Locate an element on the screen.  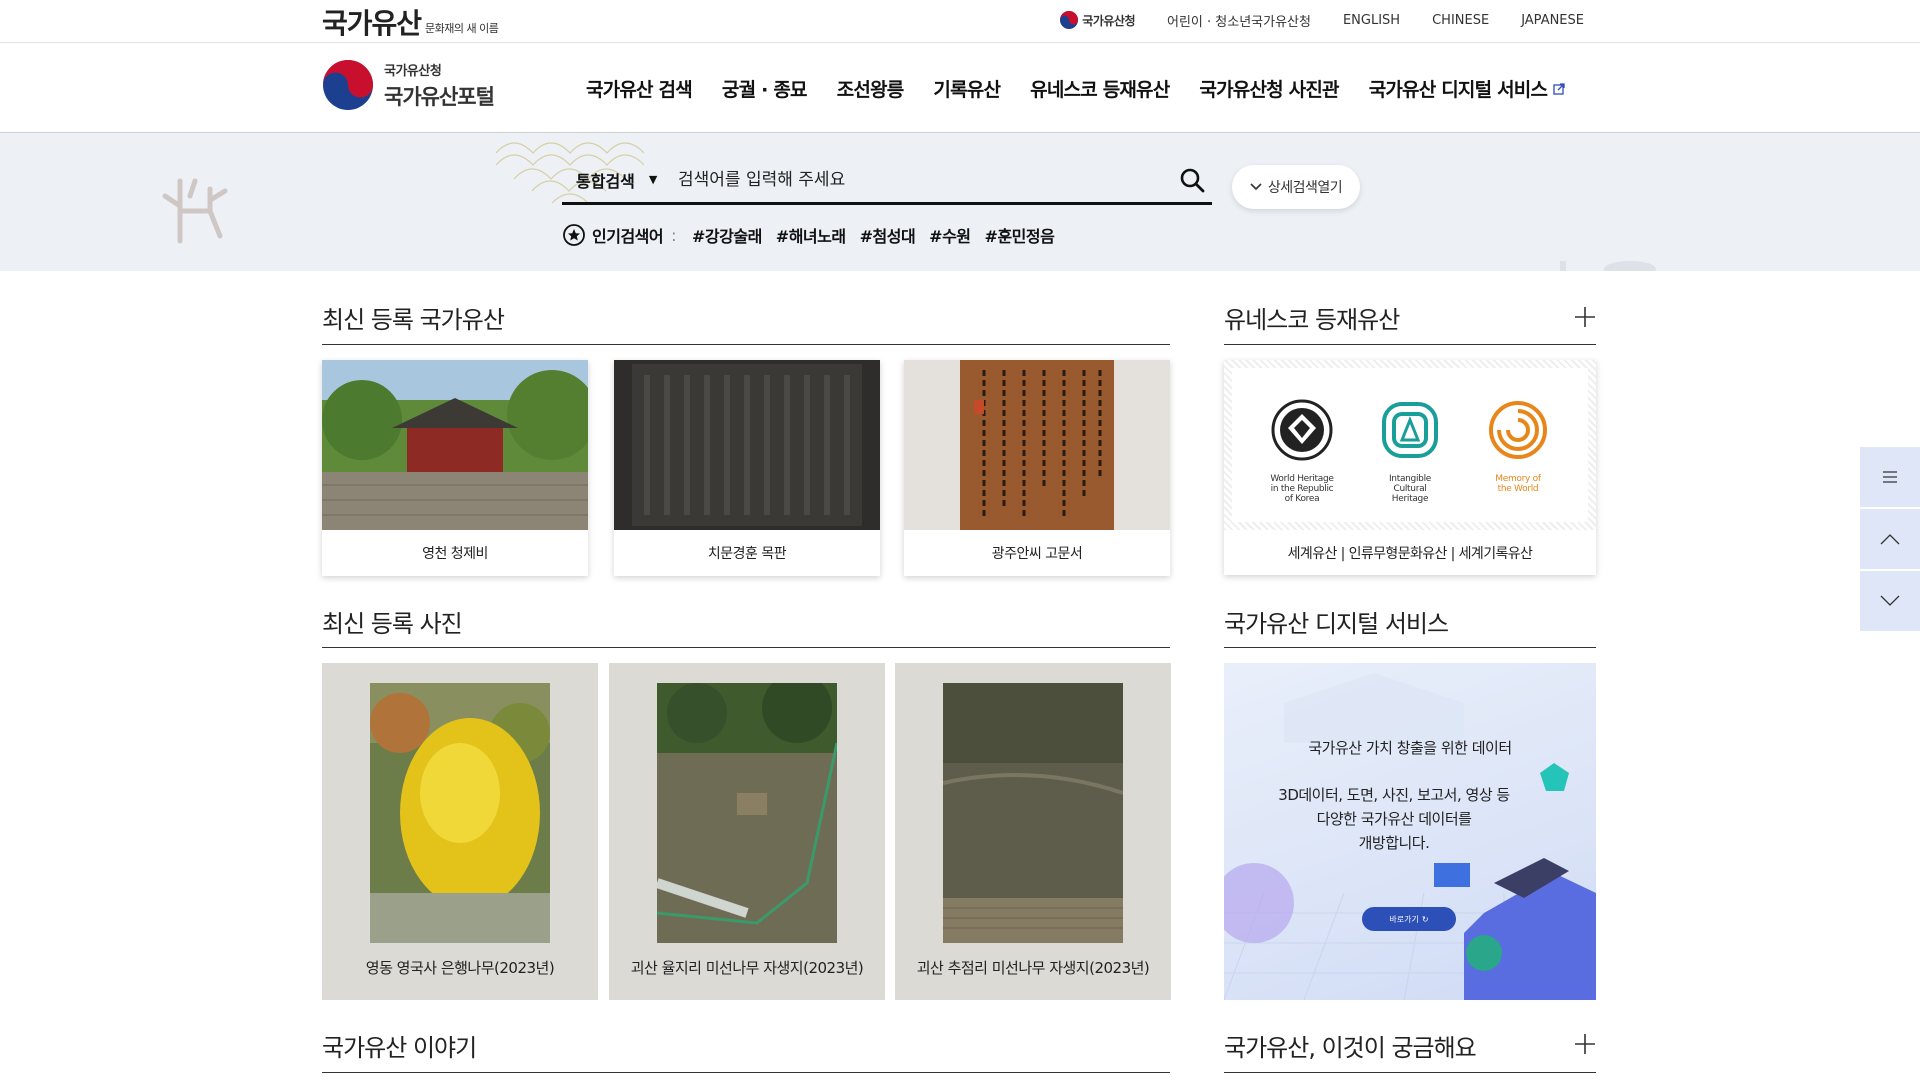
photo-caption: 괴산 추점리 미선나무 자생지(2023년) is located at coordinates (1033, 968).